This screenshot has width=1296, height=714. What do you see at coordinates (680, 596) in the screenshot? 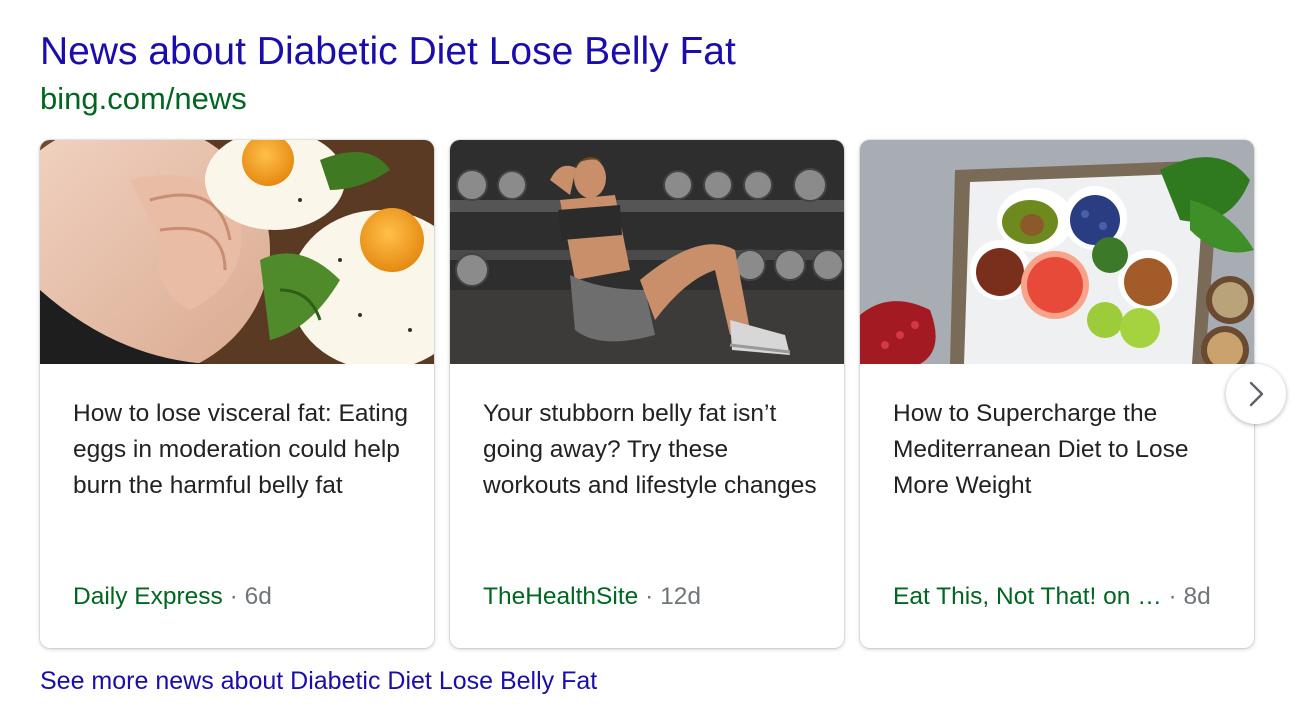
I see `news-age: 12d` at bounding box center [680, 596].